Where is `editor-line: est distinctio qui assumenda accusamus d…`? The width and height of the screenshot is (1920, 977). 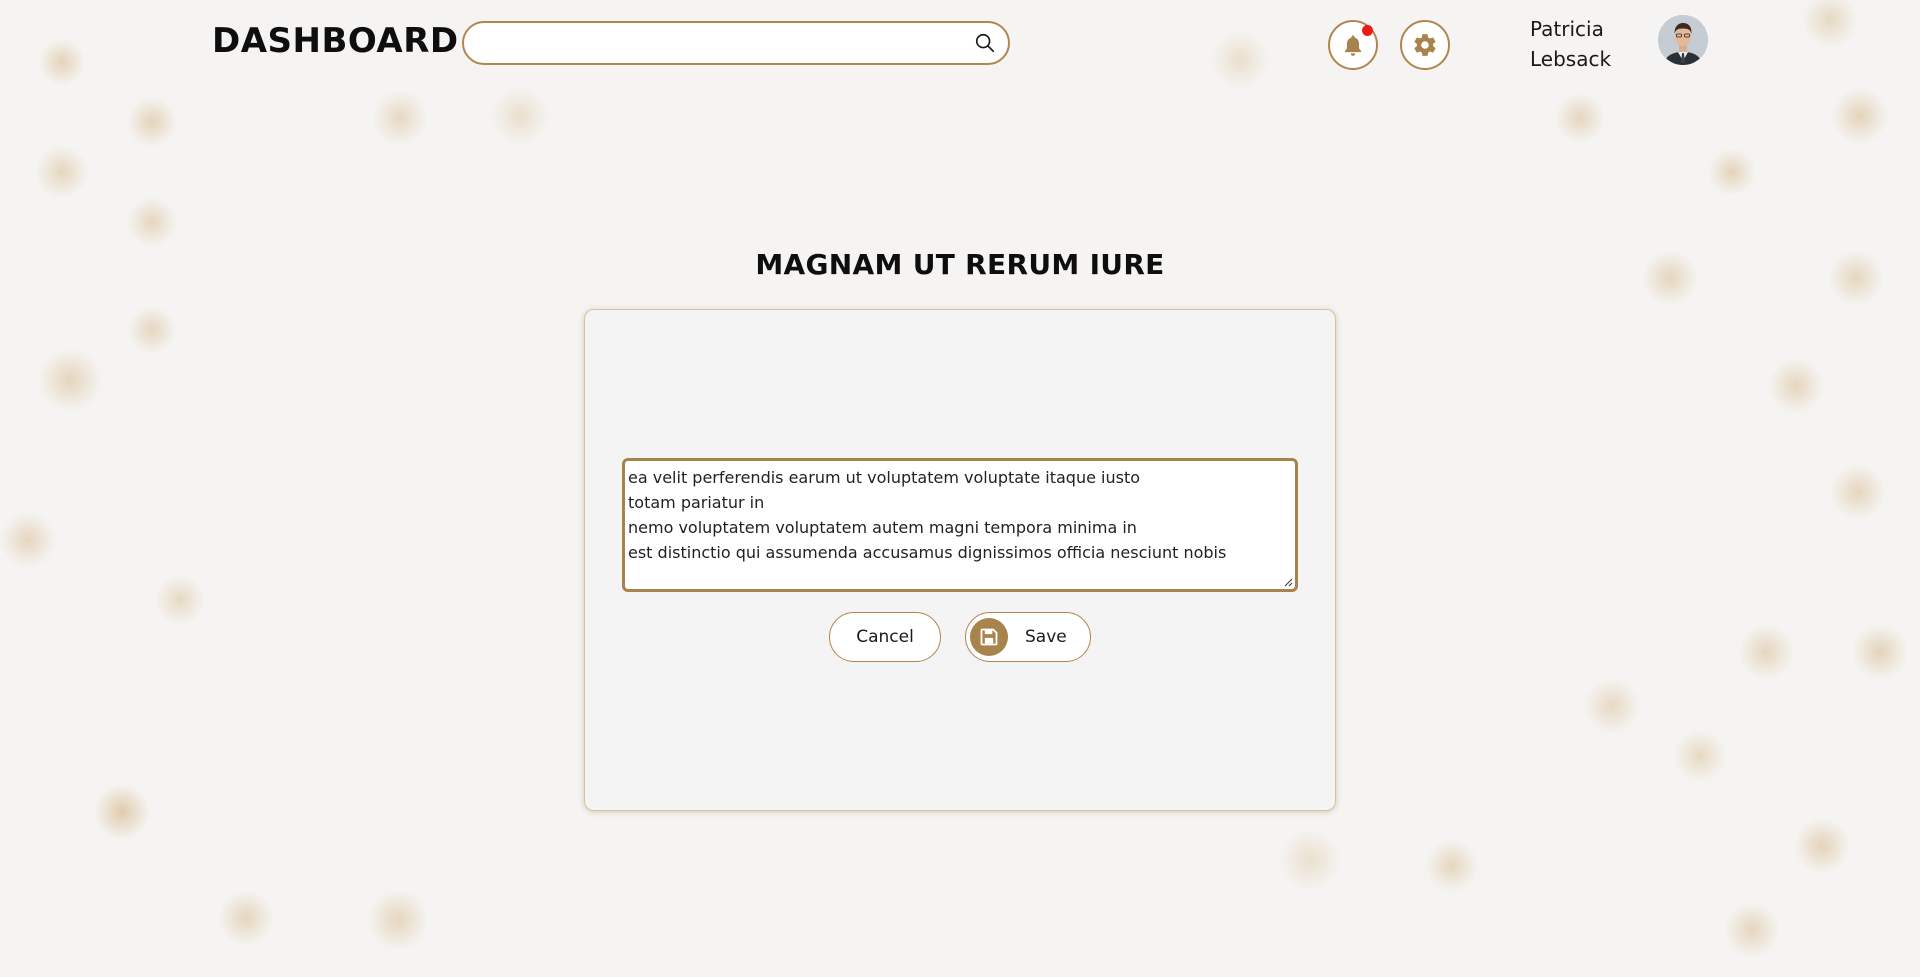
editor-line: est distinctio qui assumenda accusamus d… is located at coordinates (927, 552).